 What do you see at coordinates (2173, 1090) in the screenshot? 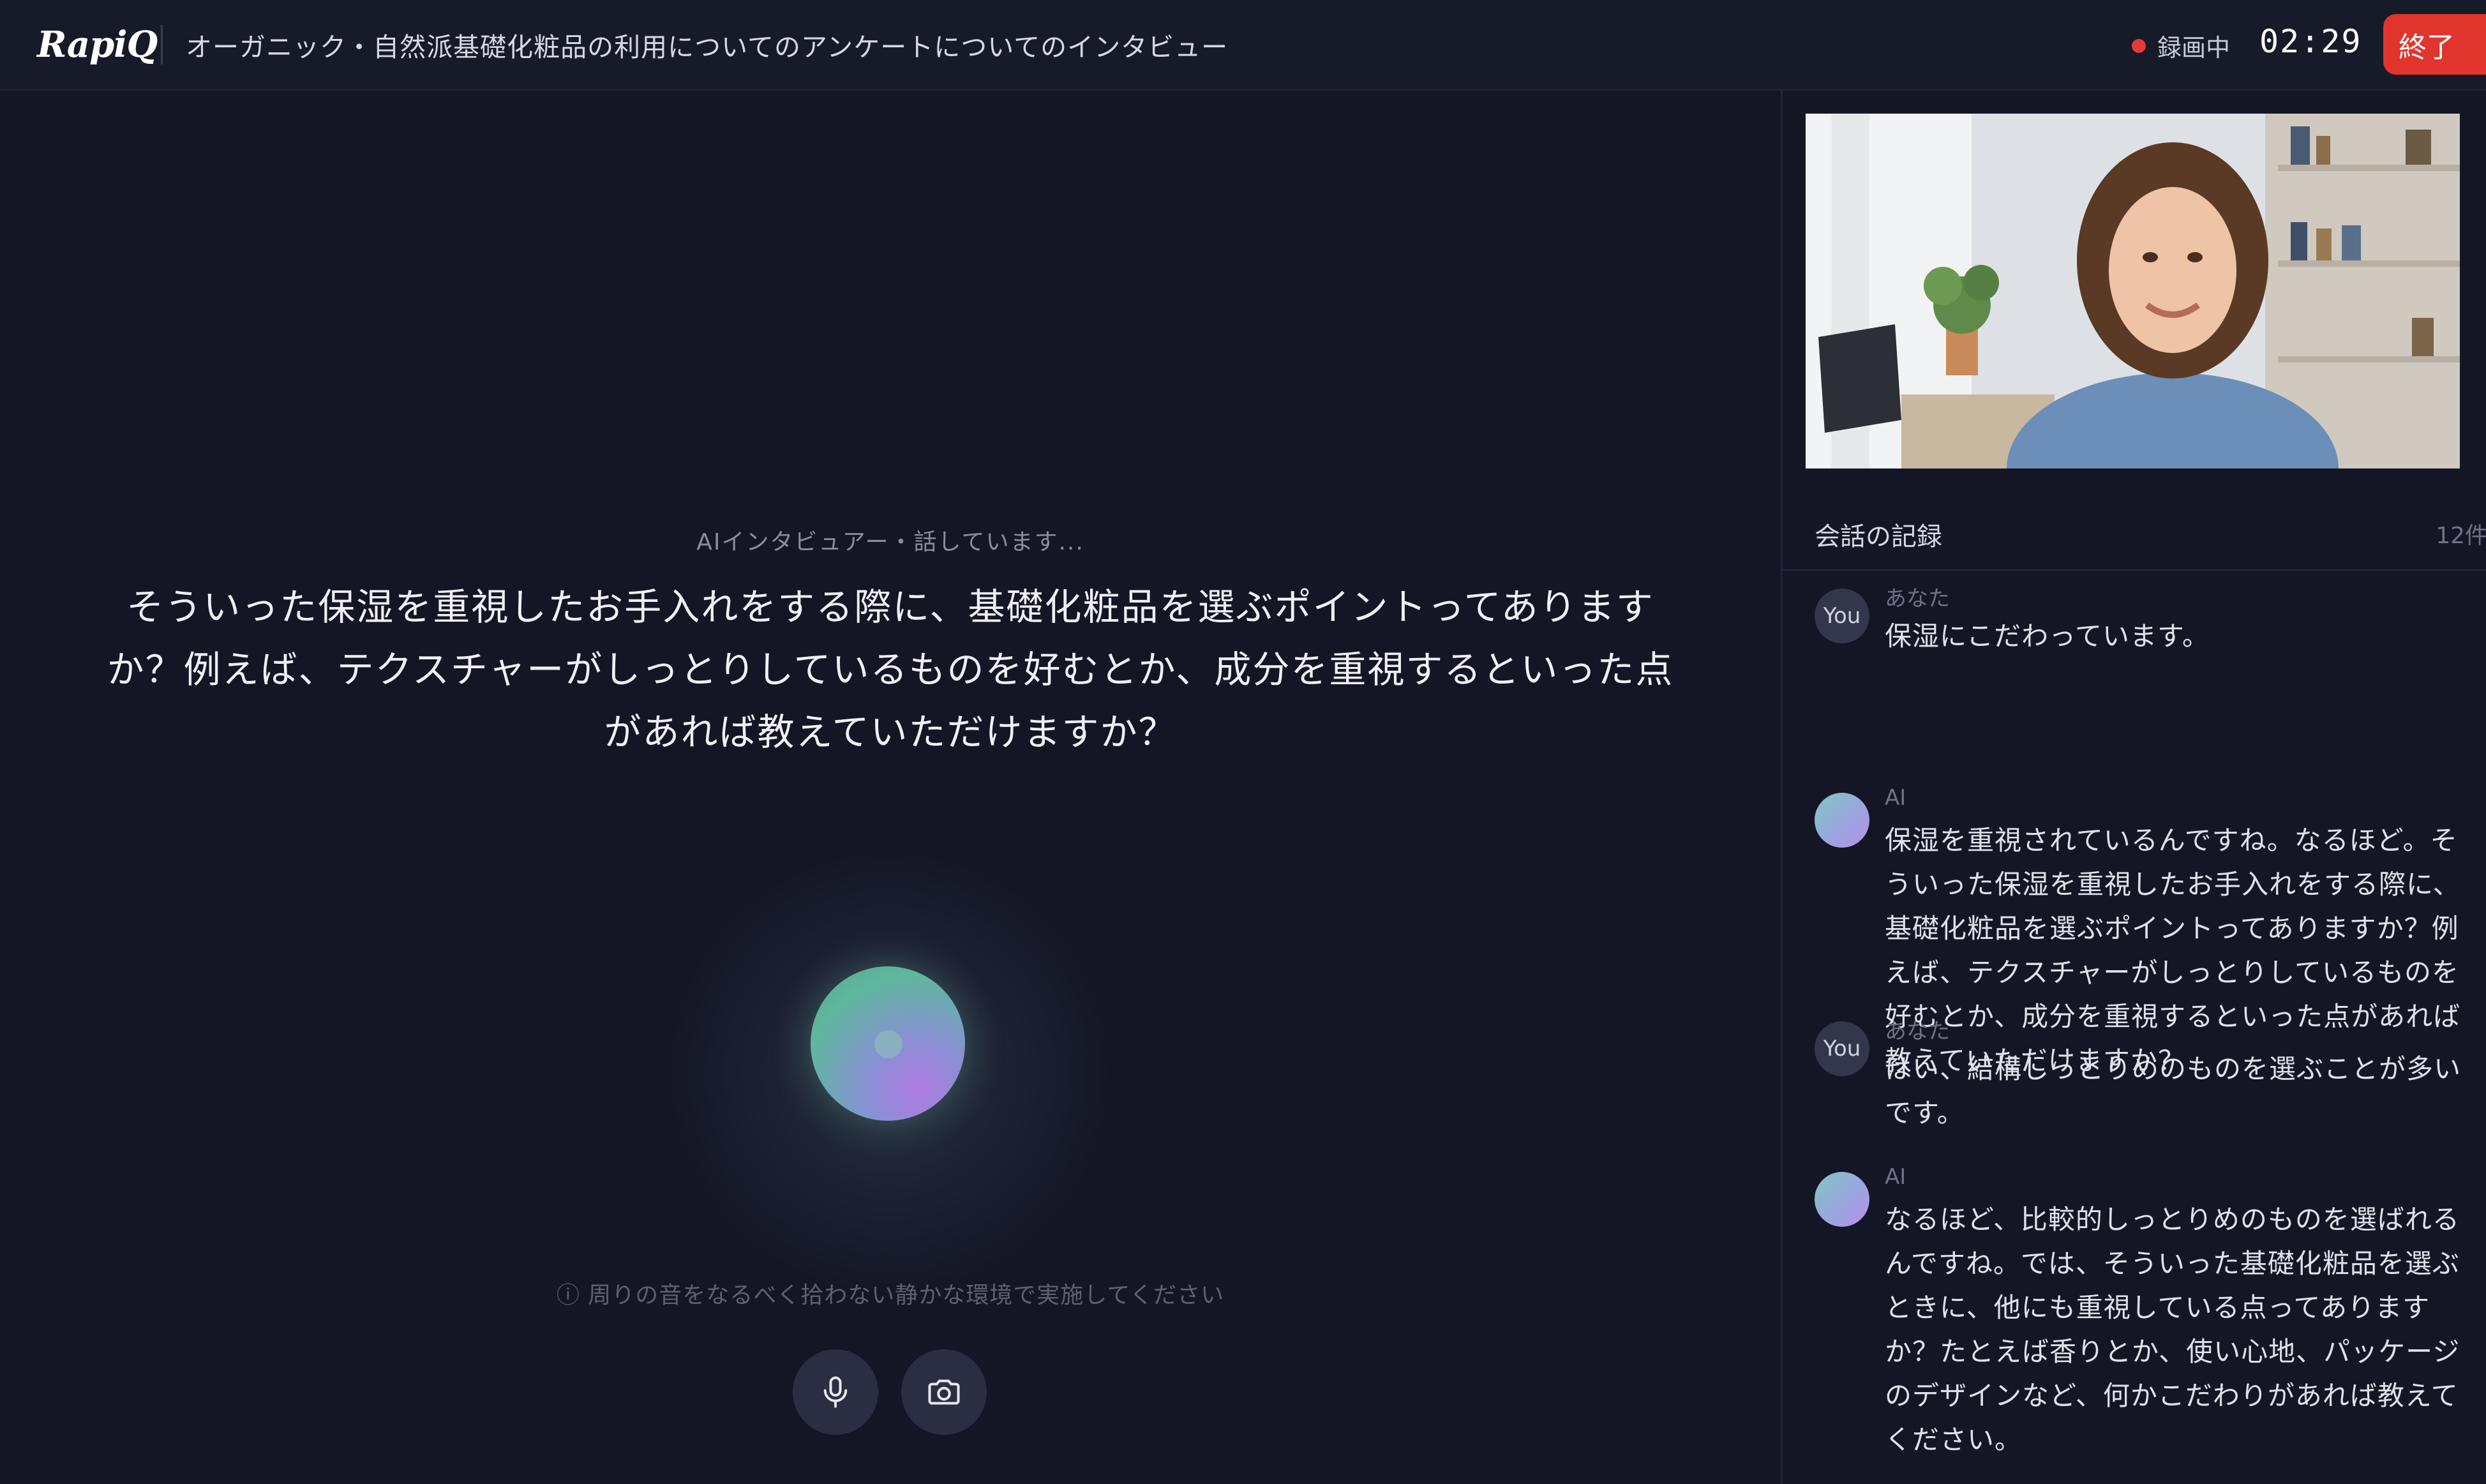
I see `message-text: はい、結構しっとりめのものを選ぶことが多いです。` at bounding box center [2173, 1090].